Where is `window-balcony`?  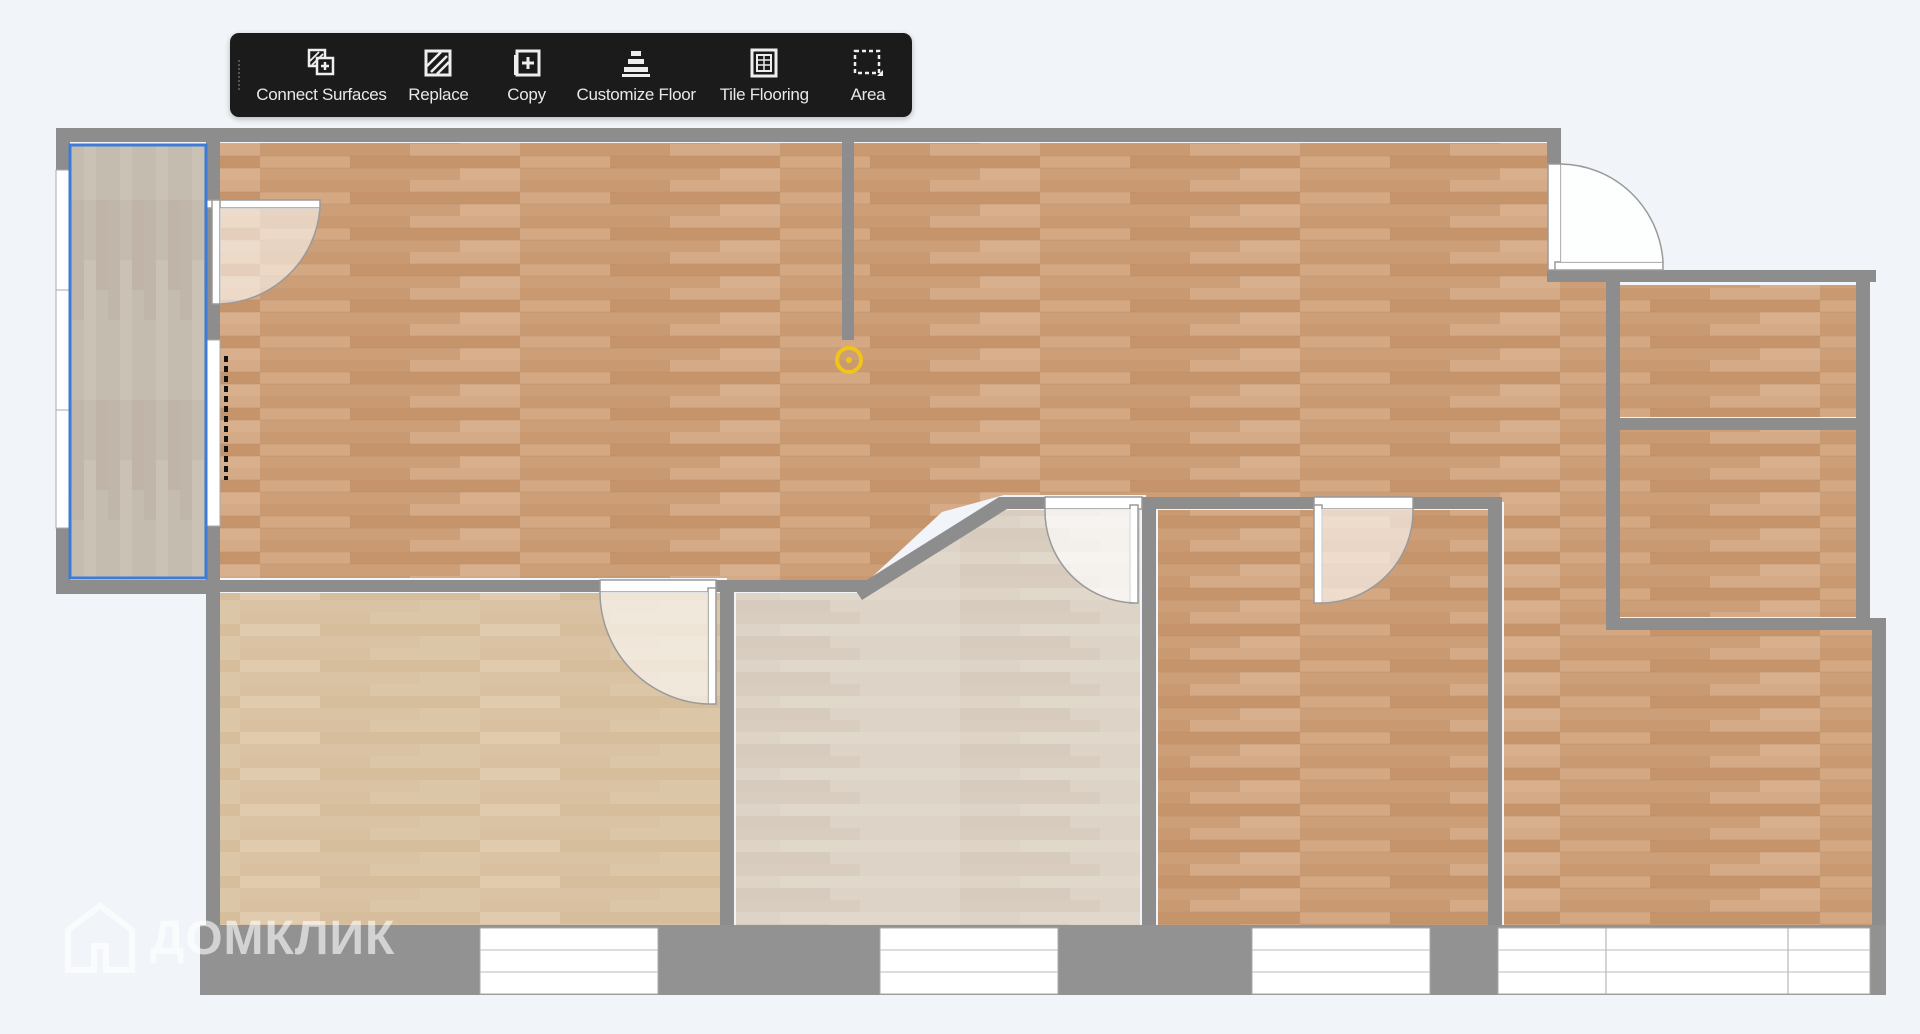 window-balcony is located at coordinates (63, 349).